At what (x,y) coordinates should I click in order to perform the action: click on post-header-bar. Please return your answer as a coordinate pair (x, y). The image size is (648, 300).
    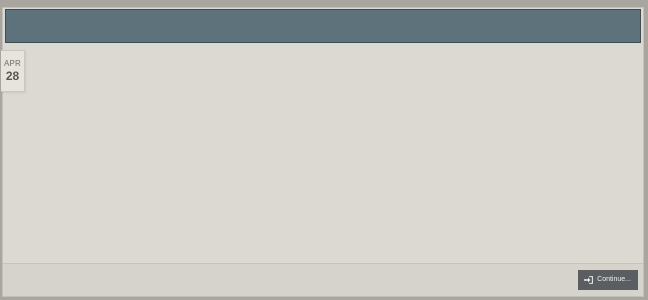
    Looking at the image, I should click on (323, 26).